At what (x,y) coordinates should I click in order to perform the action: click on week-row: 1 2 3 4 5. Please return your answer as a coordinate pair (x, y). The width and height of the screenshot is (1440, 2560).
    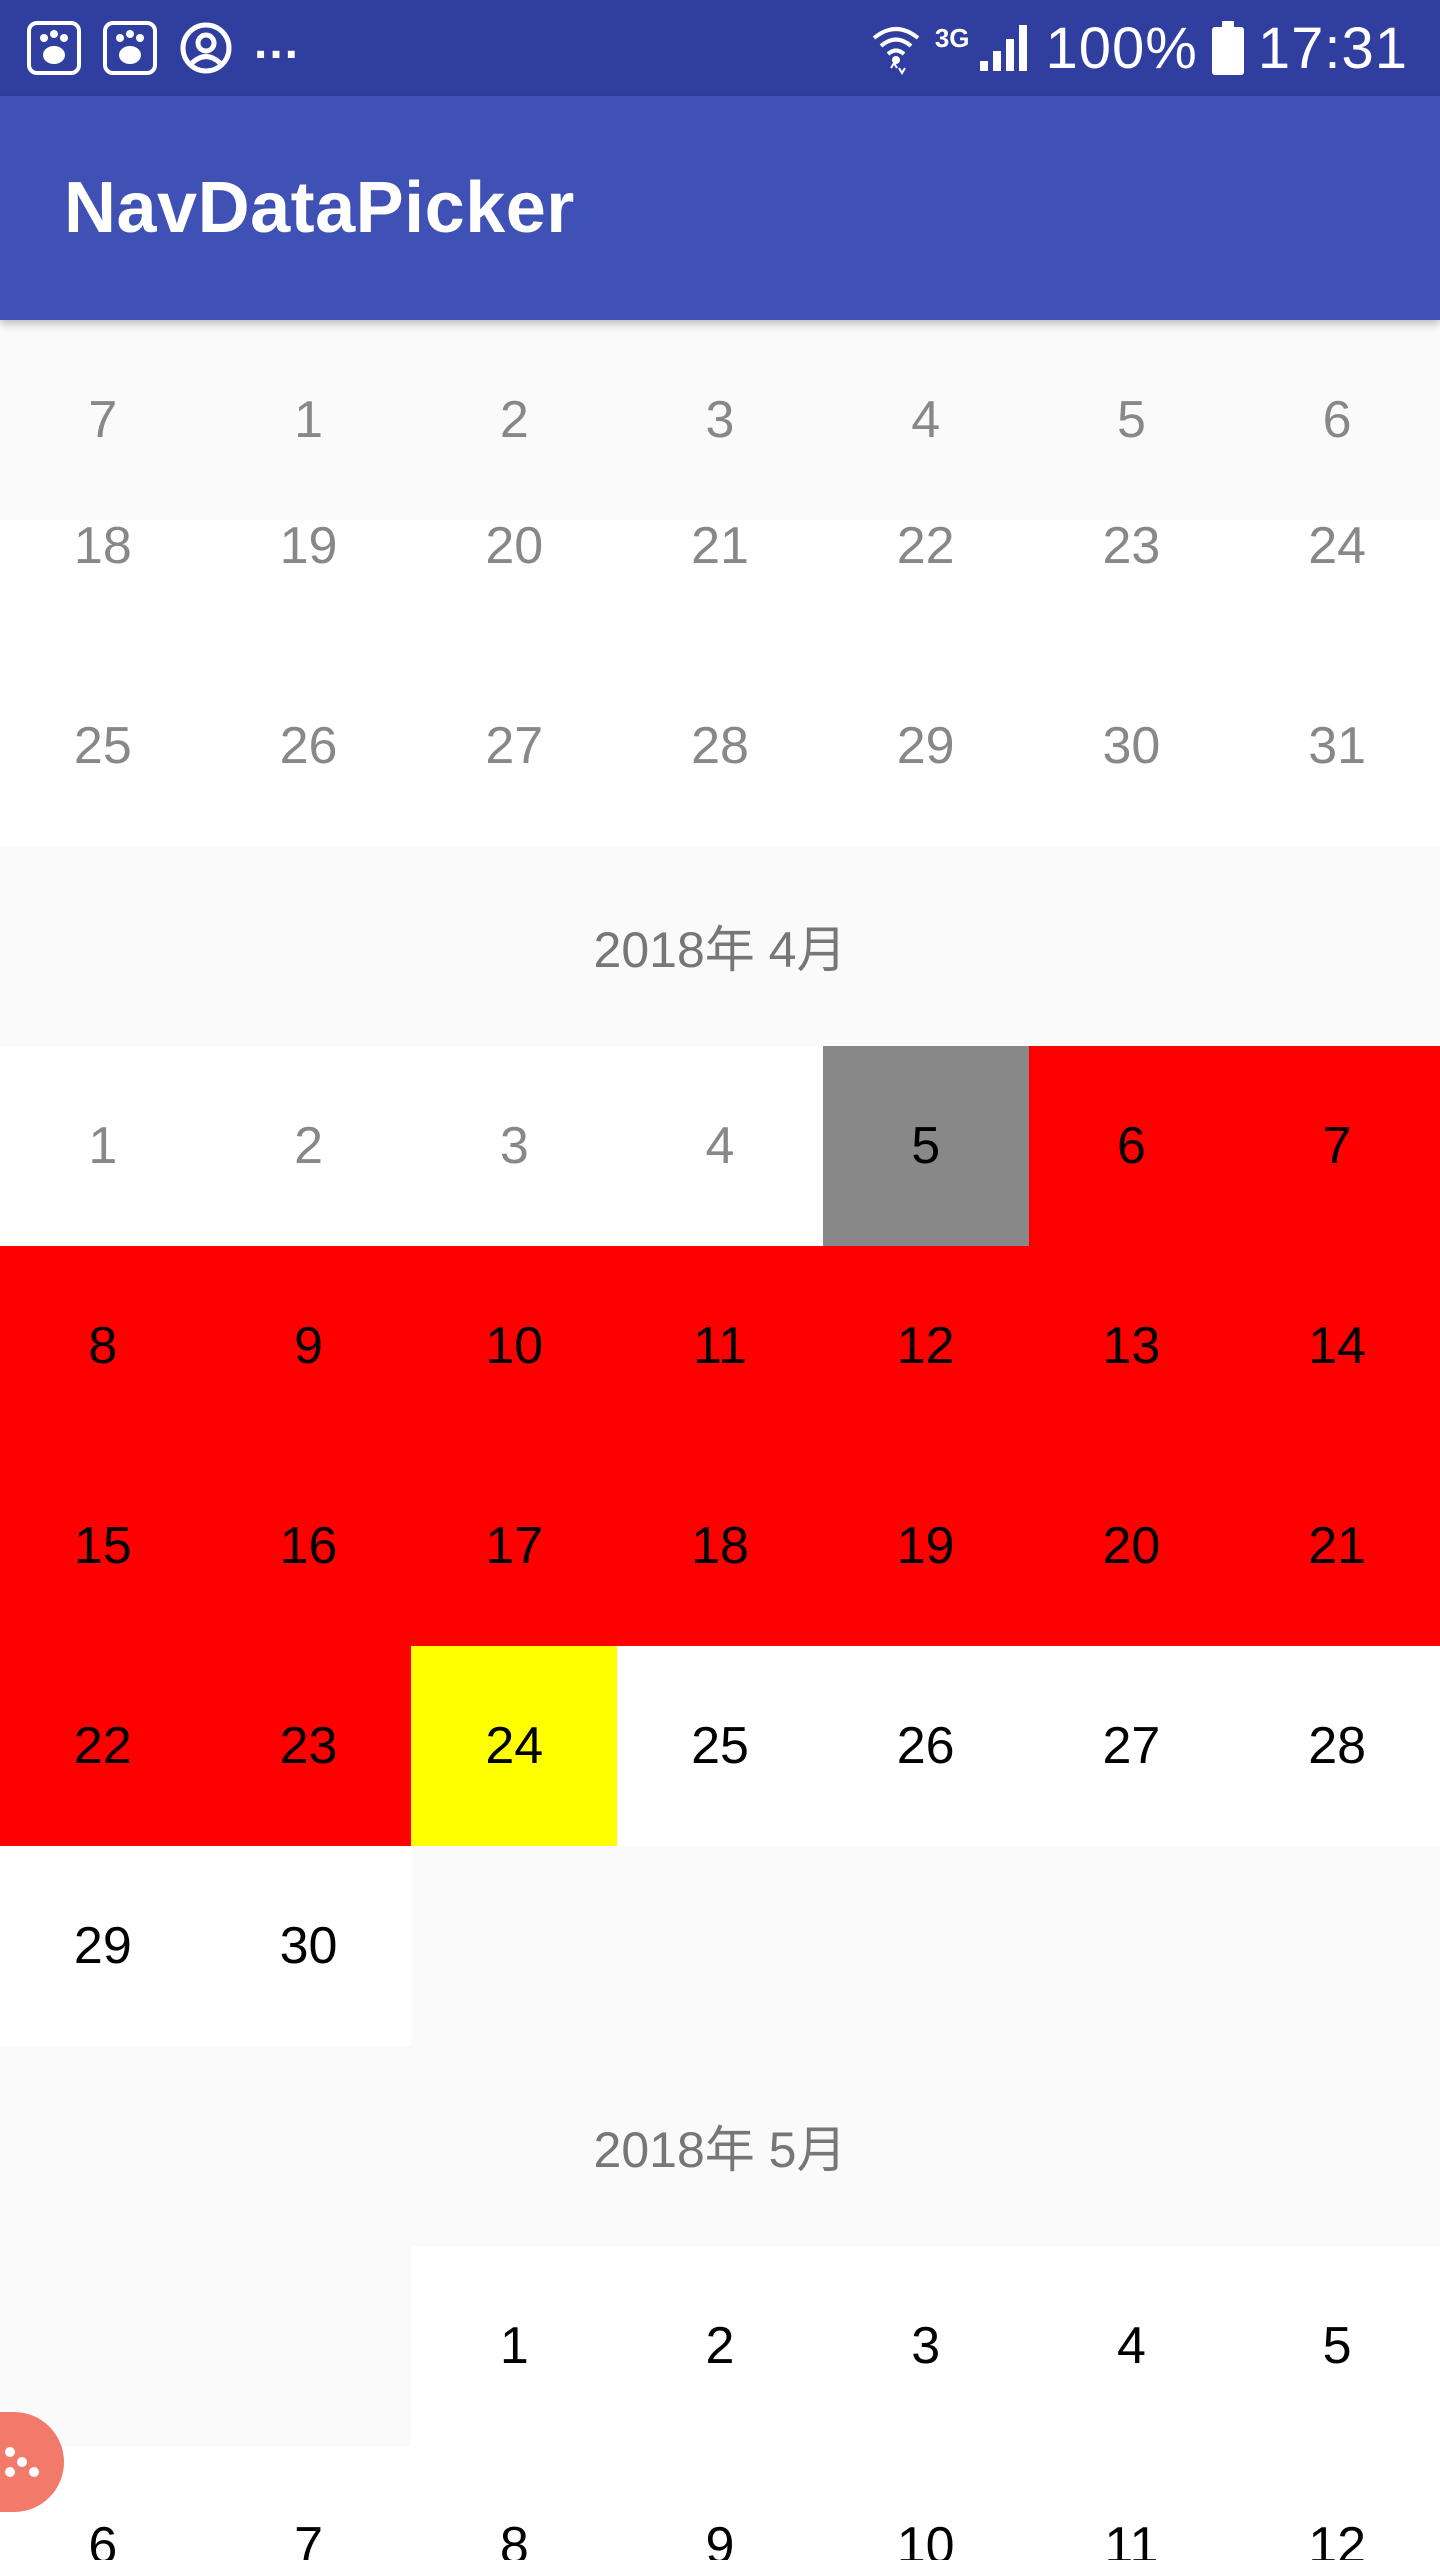
    Looking at the image, I should click on (720, 2346).